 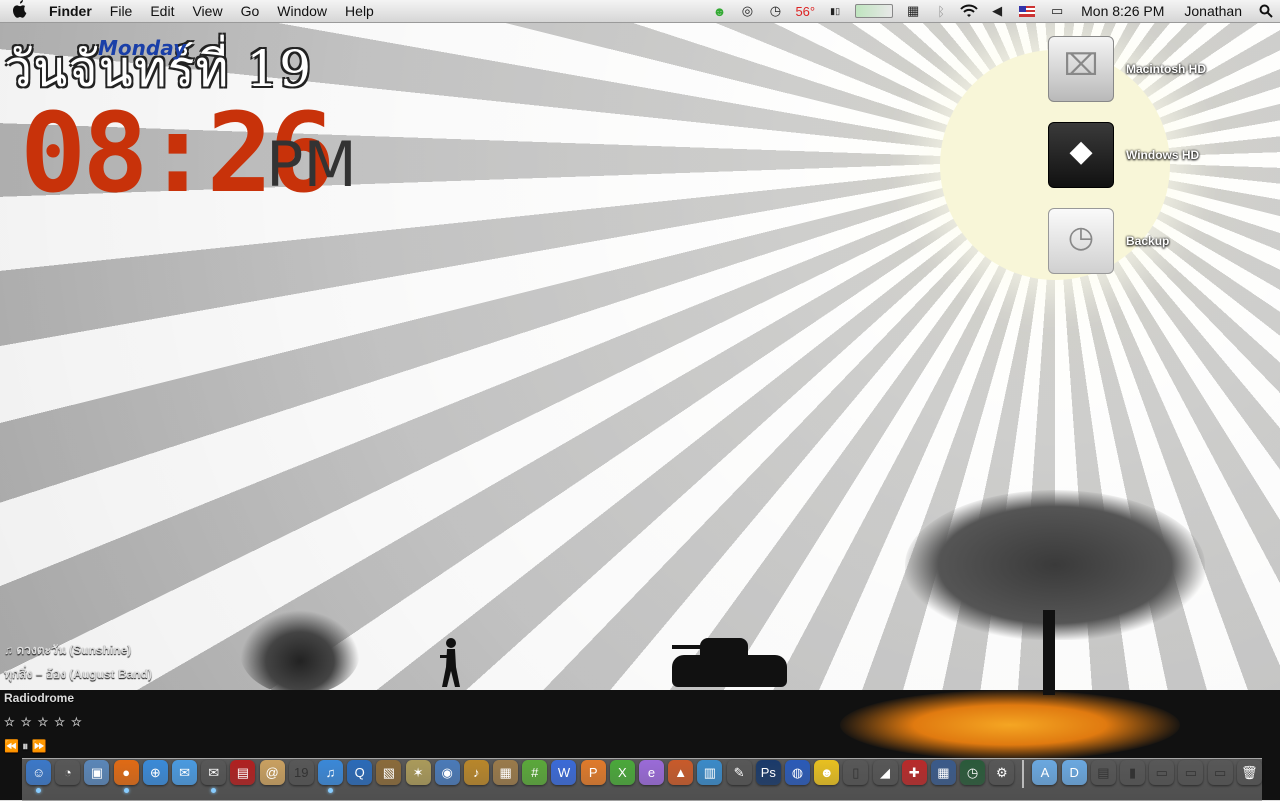 What do you see at coordinates (359, 11) in the screenshot?
I see `menu-help: Help` at bounding box center [359, 11].